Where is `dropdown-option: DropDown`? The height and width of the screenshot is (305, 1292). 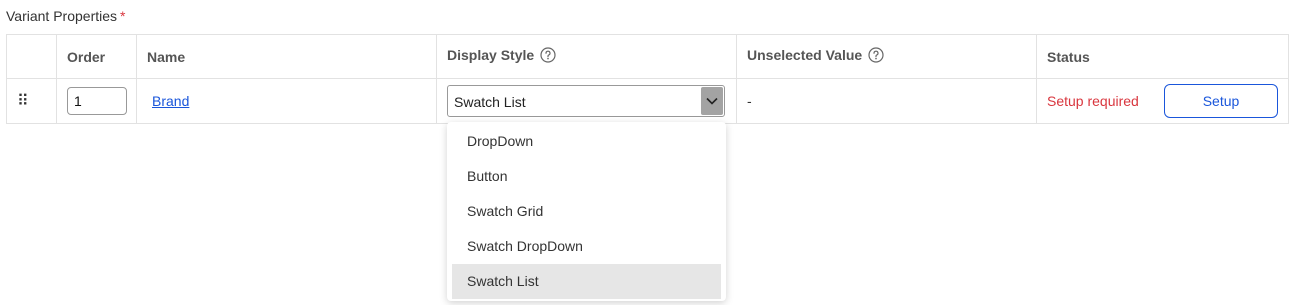 dropdown-option: DropDown is located at coordinates (586, 141).